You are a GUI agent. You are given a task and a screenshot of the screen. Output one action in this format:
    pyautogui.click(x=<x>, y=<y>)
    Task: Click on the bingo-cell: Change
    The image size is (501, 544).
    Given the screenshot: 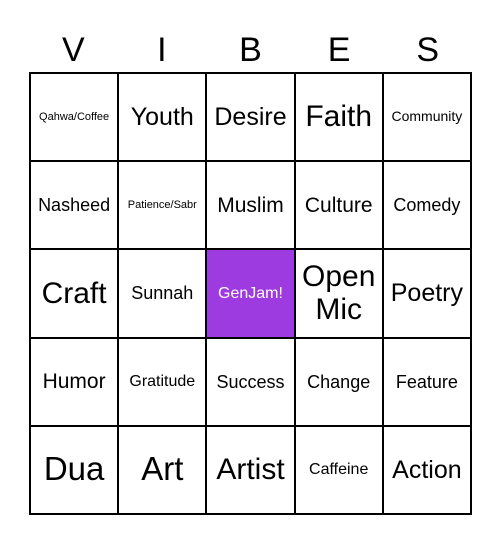 What is the action you would take?
    pyautogui.click(x=338, y=381)
    